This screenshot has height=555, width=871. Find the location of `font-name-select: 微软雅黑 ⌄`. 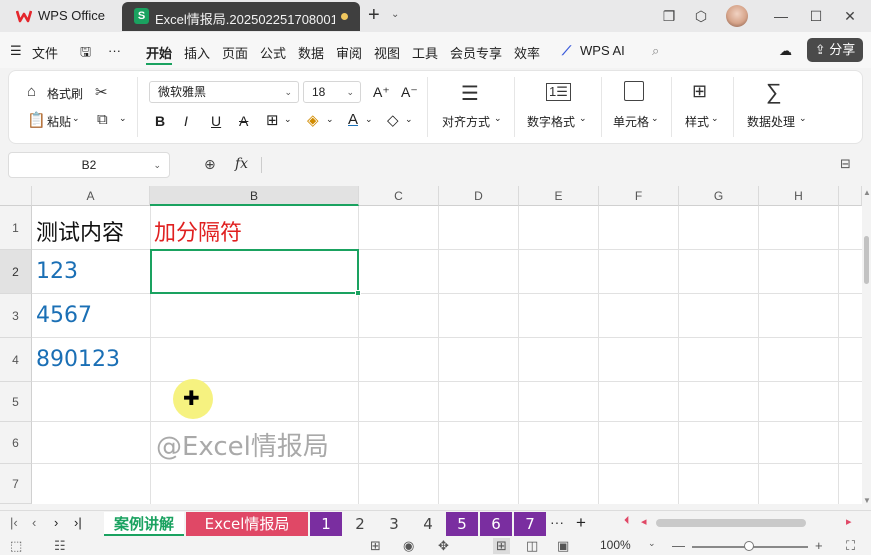

font-name-select: 微软雅黑 ⌄ is located at coordinates (224, 92).